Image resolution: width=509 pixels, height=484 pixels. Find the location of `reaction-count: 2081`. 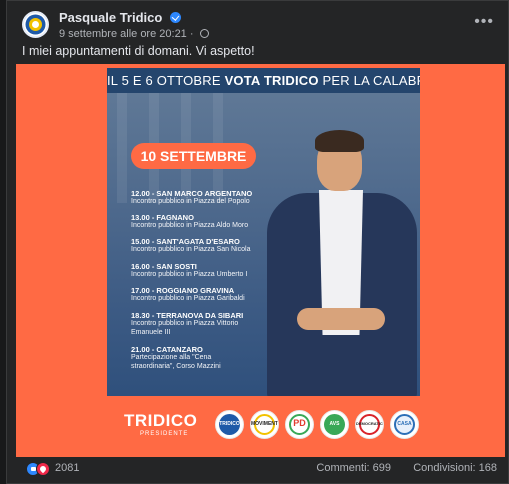

reaction-count: 2081 is located at coordinates (67, 468).